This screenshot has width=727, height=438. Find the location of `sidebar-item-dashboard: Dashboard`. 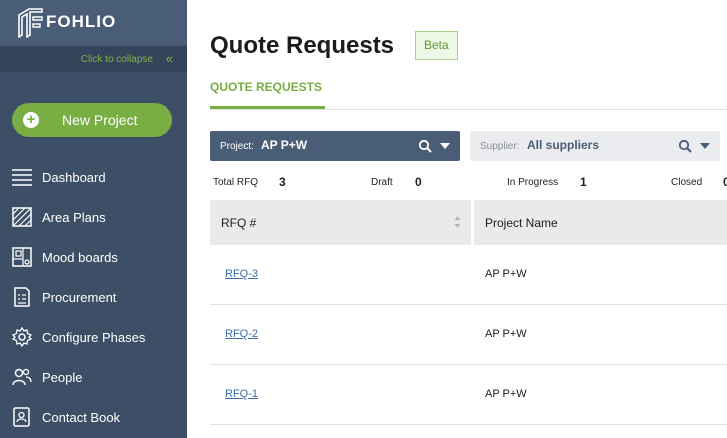

sidebar-item-dashboard: Dashboard is located at coordinates (93, 178).